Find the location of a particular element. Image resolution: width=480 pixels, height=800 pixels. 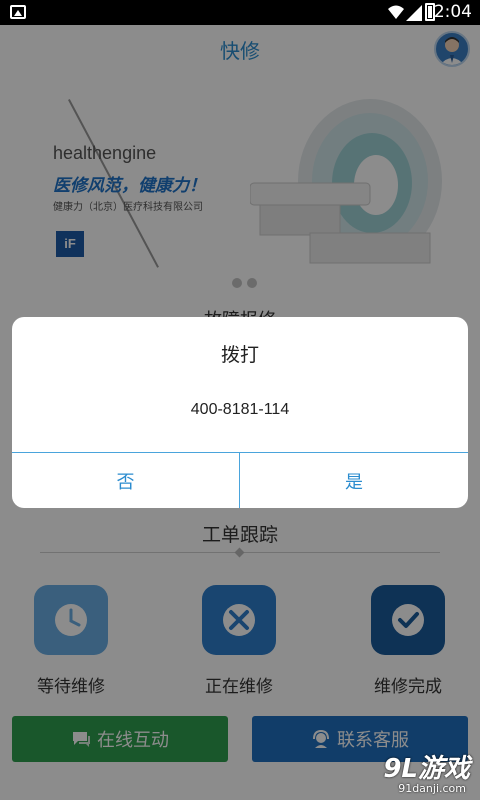

status-time: 2:04 is located at coordinates (452, 12).